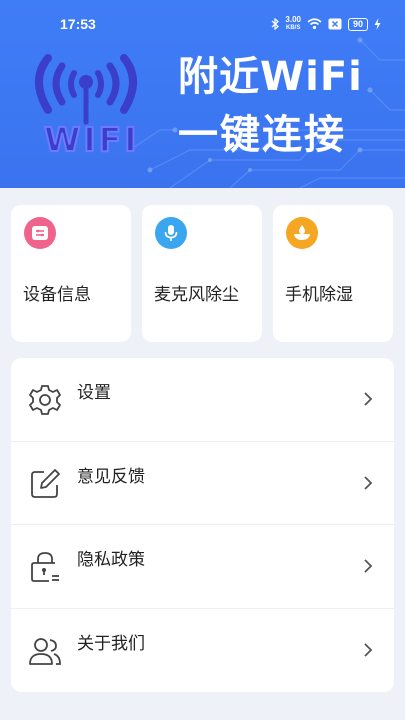 Image resolution: width=405 pixels, height=720 pixels. I want to click on wifi-logo-text: WIFI, so click(91, 139).